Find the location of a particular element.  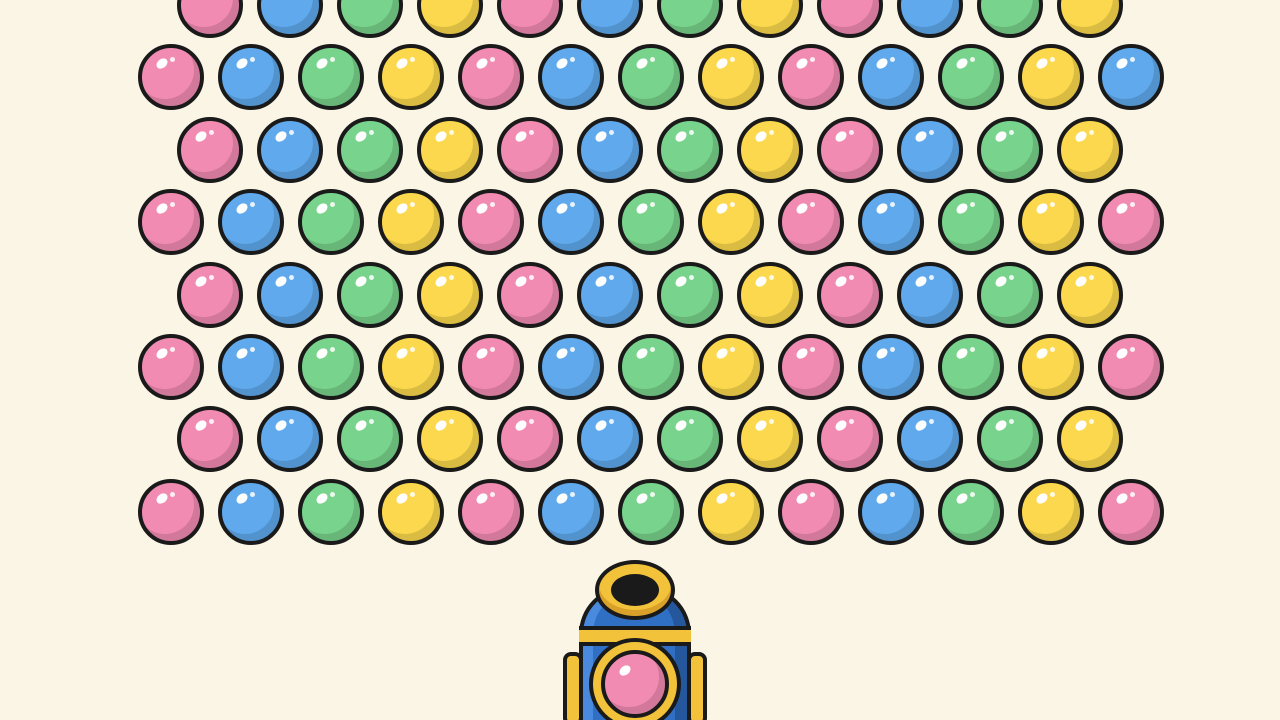

bubble-cannon is located at coordinates (635, 638).